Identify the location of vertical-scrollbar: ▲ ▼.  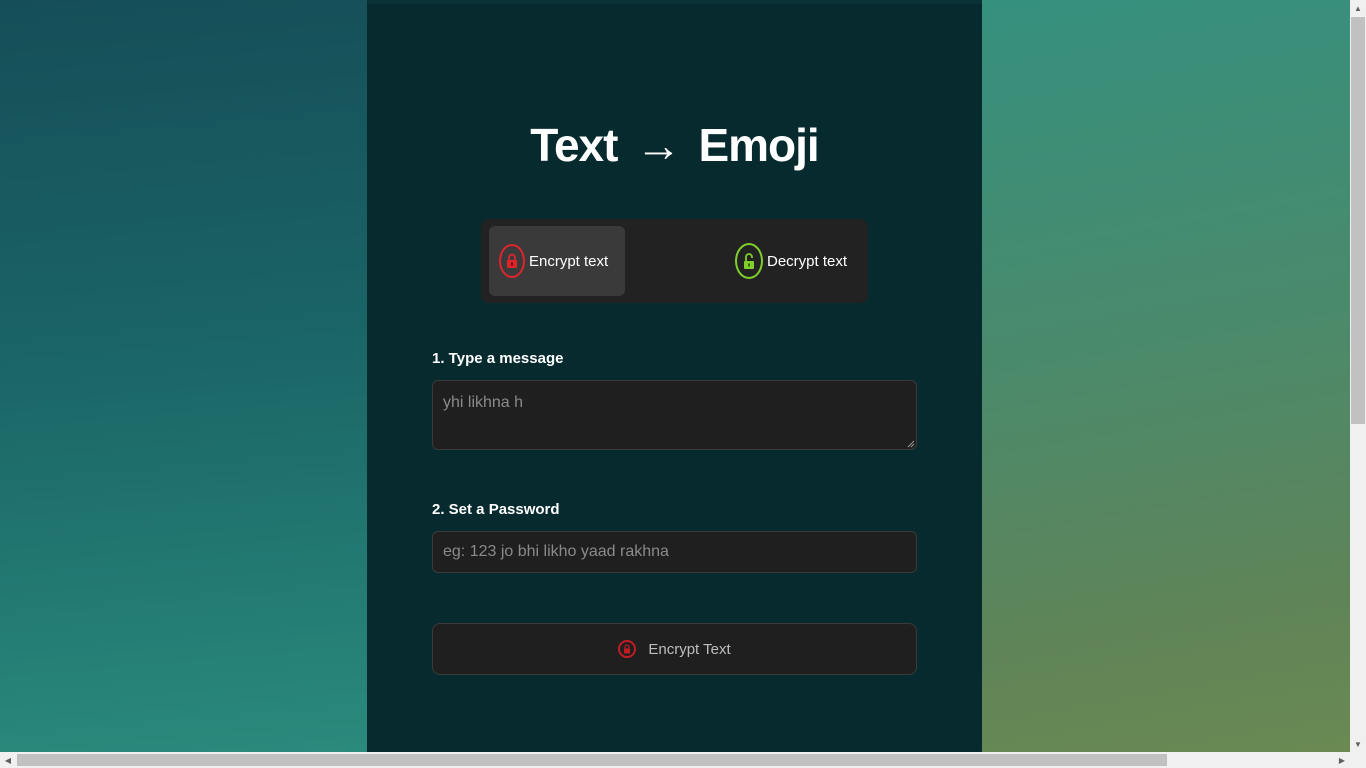
(1358, 376).